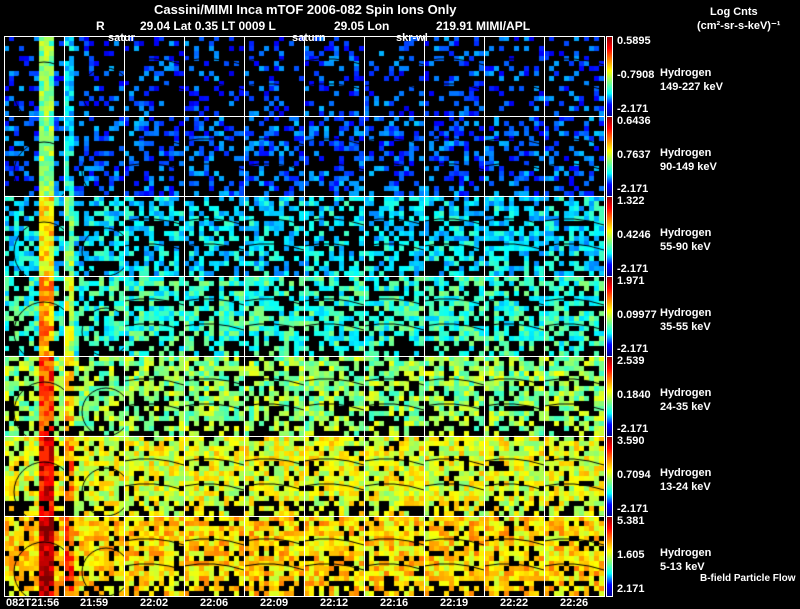 The height and width of the screenshot is (609, 800). I want to click on colorbar-mid-label: 0.4246, so click(634, 235).